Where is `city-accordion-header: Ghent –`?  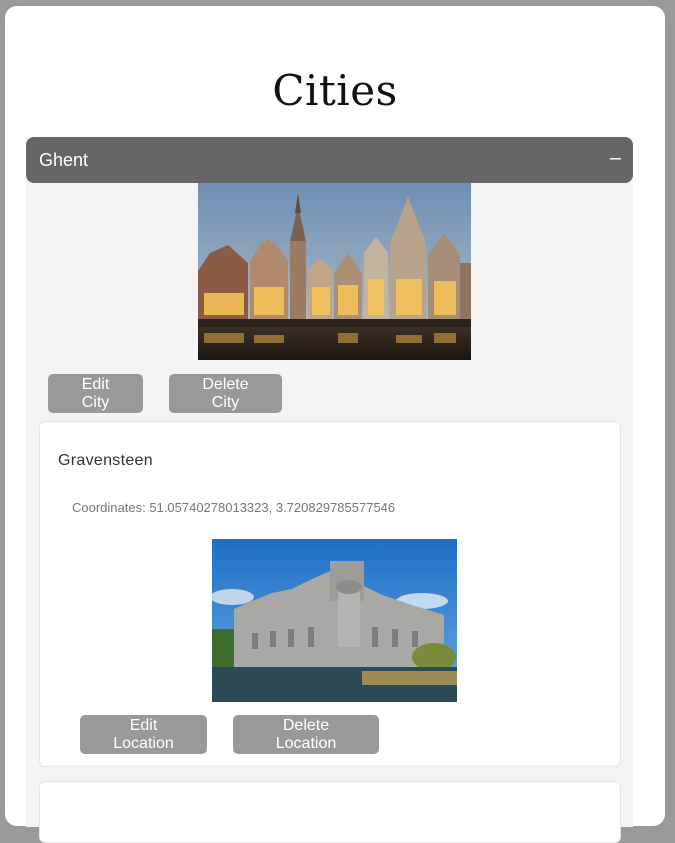 city-accordion-header: Ghent – is located at coordinates (329, 160).